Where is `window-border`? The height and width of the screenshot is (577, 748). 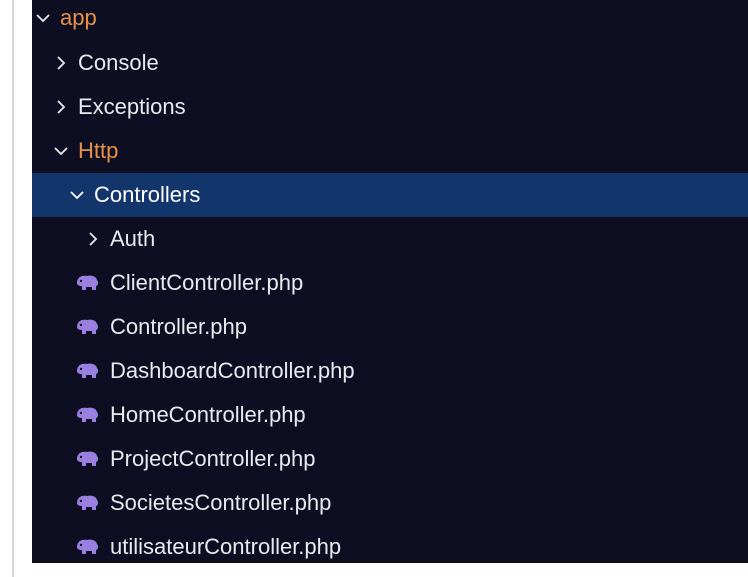
window-border is located at coordinates (13, 288).